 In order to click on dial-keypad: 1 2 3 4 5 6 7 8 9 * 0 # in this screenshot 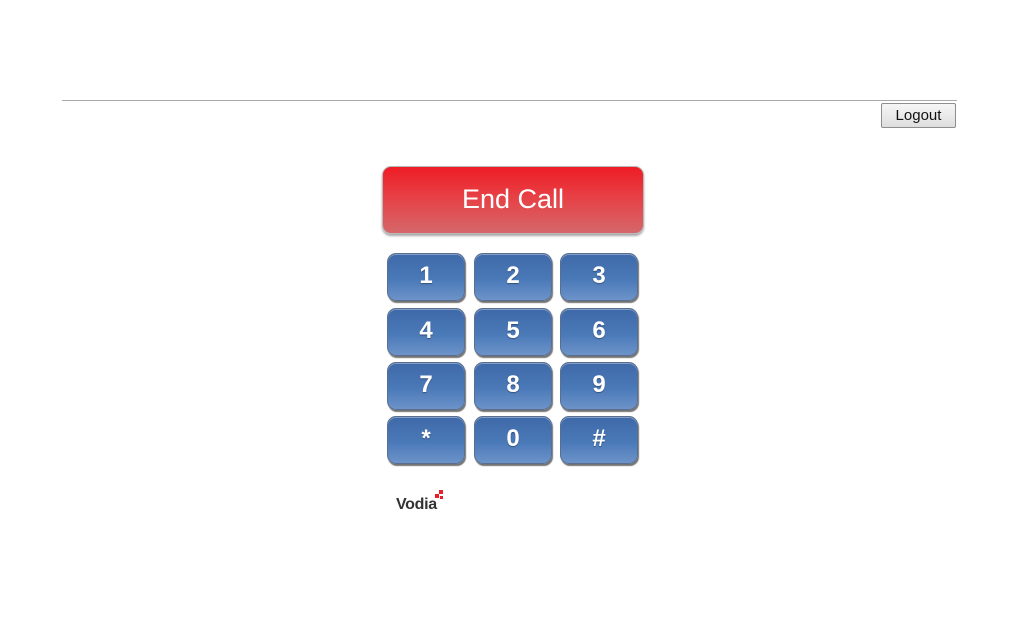, I will do `click(513, 359)`.